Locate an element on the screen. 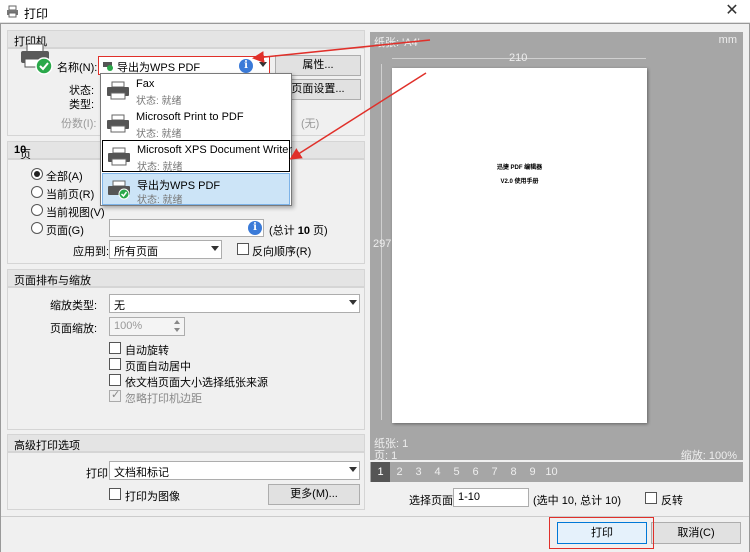  printer-name-label: 名称(N): is located at coordinates (77, 68).